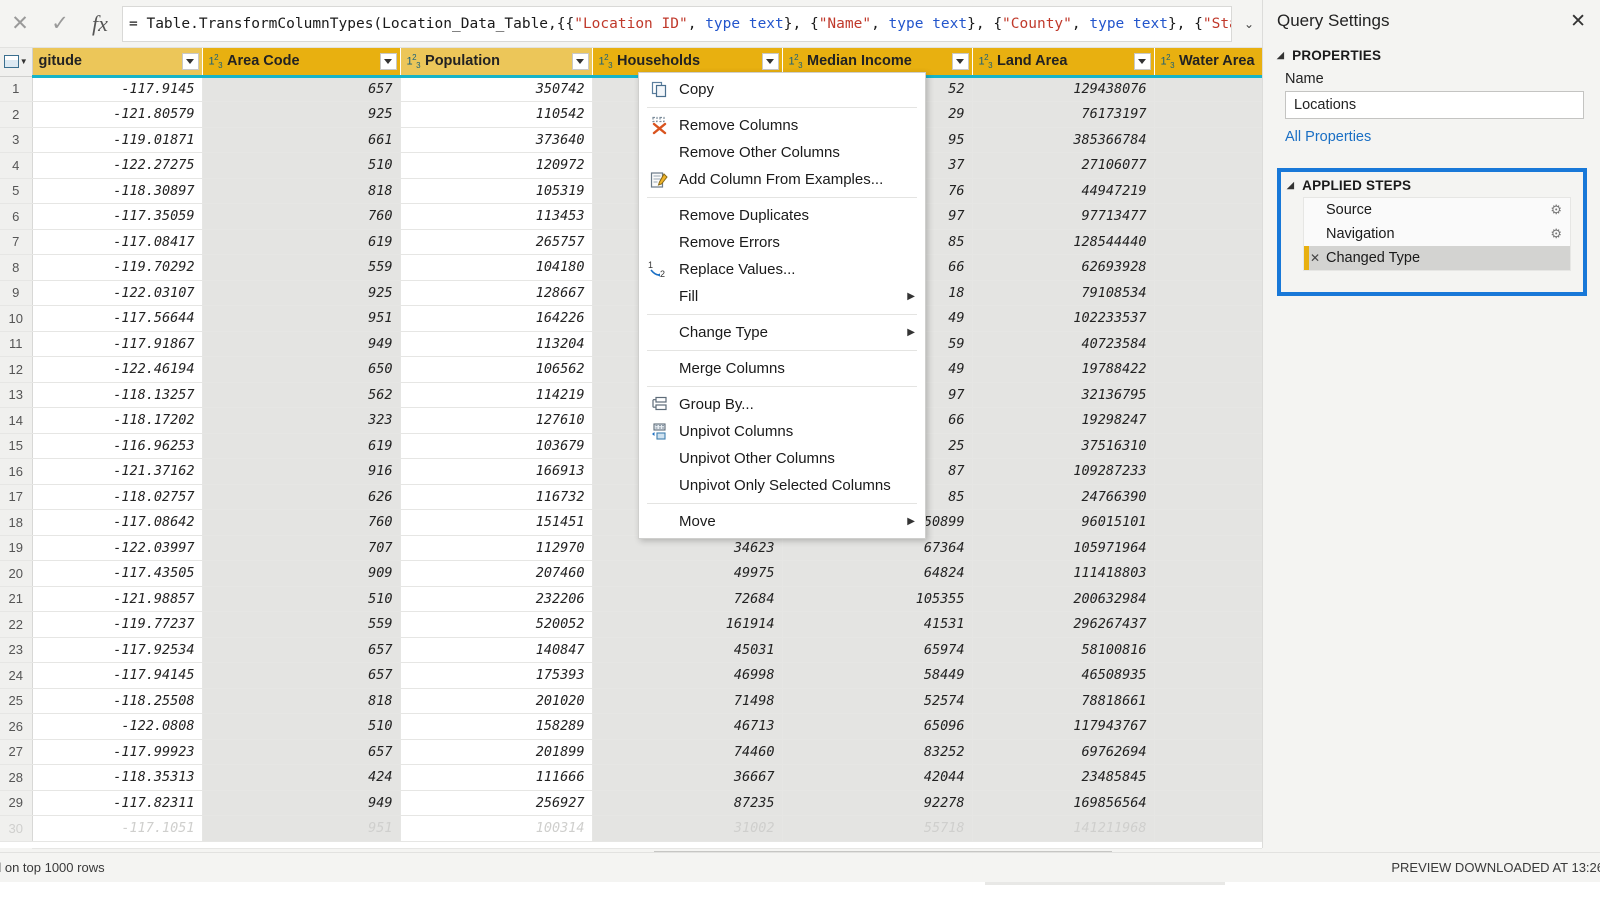  I want to click on cell: 169856564, so click(1063, 803).